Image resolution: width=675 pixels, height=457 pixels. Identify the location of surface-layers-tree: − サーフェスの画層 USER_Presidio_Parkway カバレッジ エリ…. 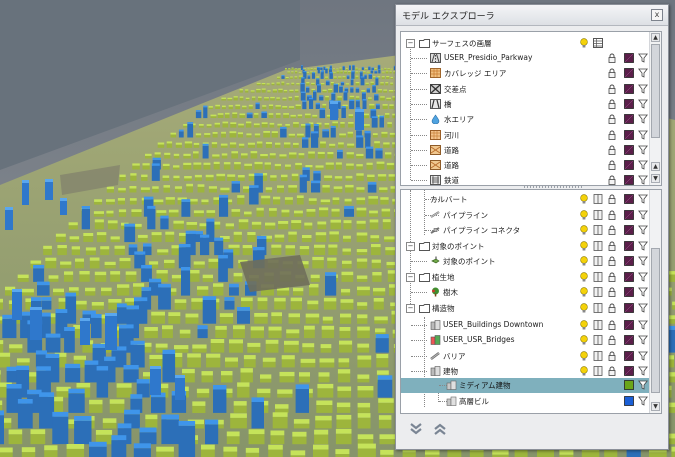
(531, 108).